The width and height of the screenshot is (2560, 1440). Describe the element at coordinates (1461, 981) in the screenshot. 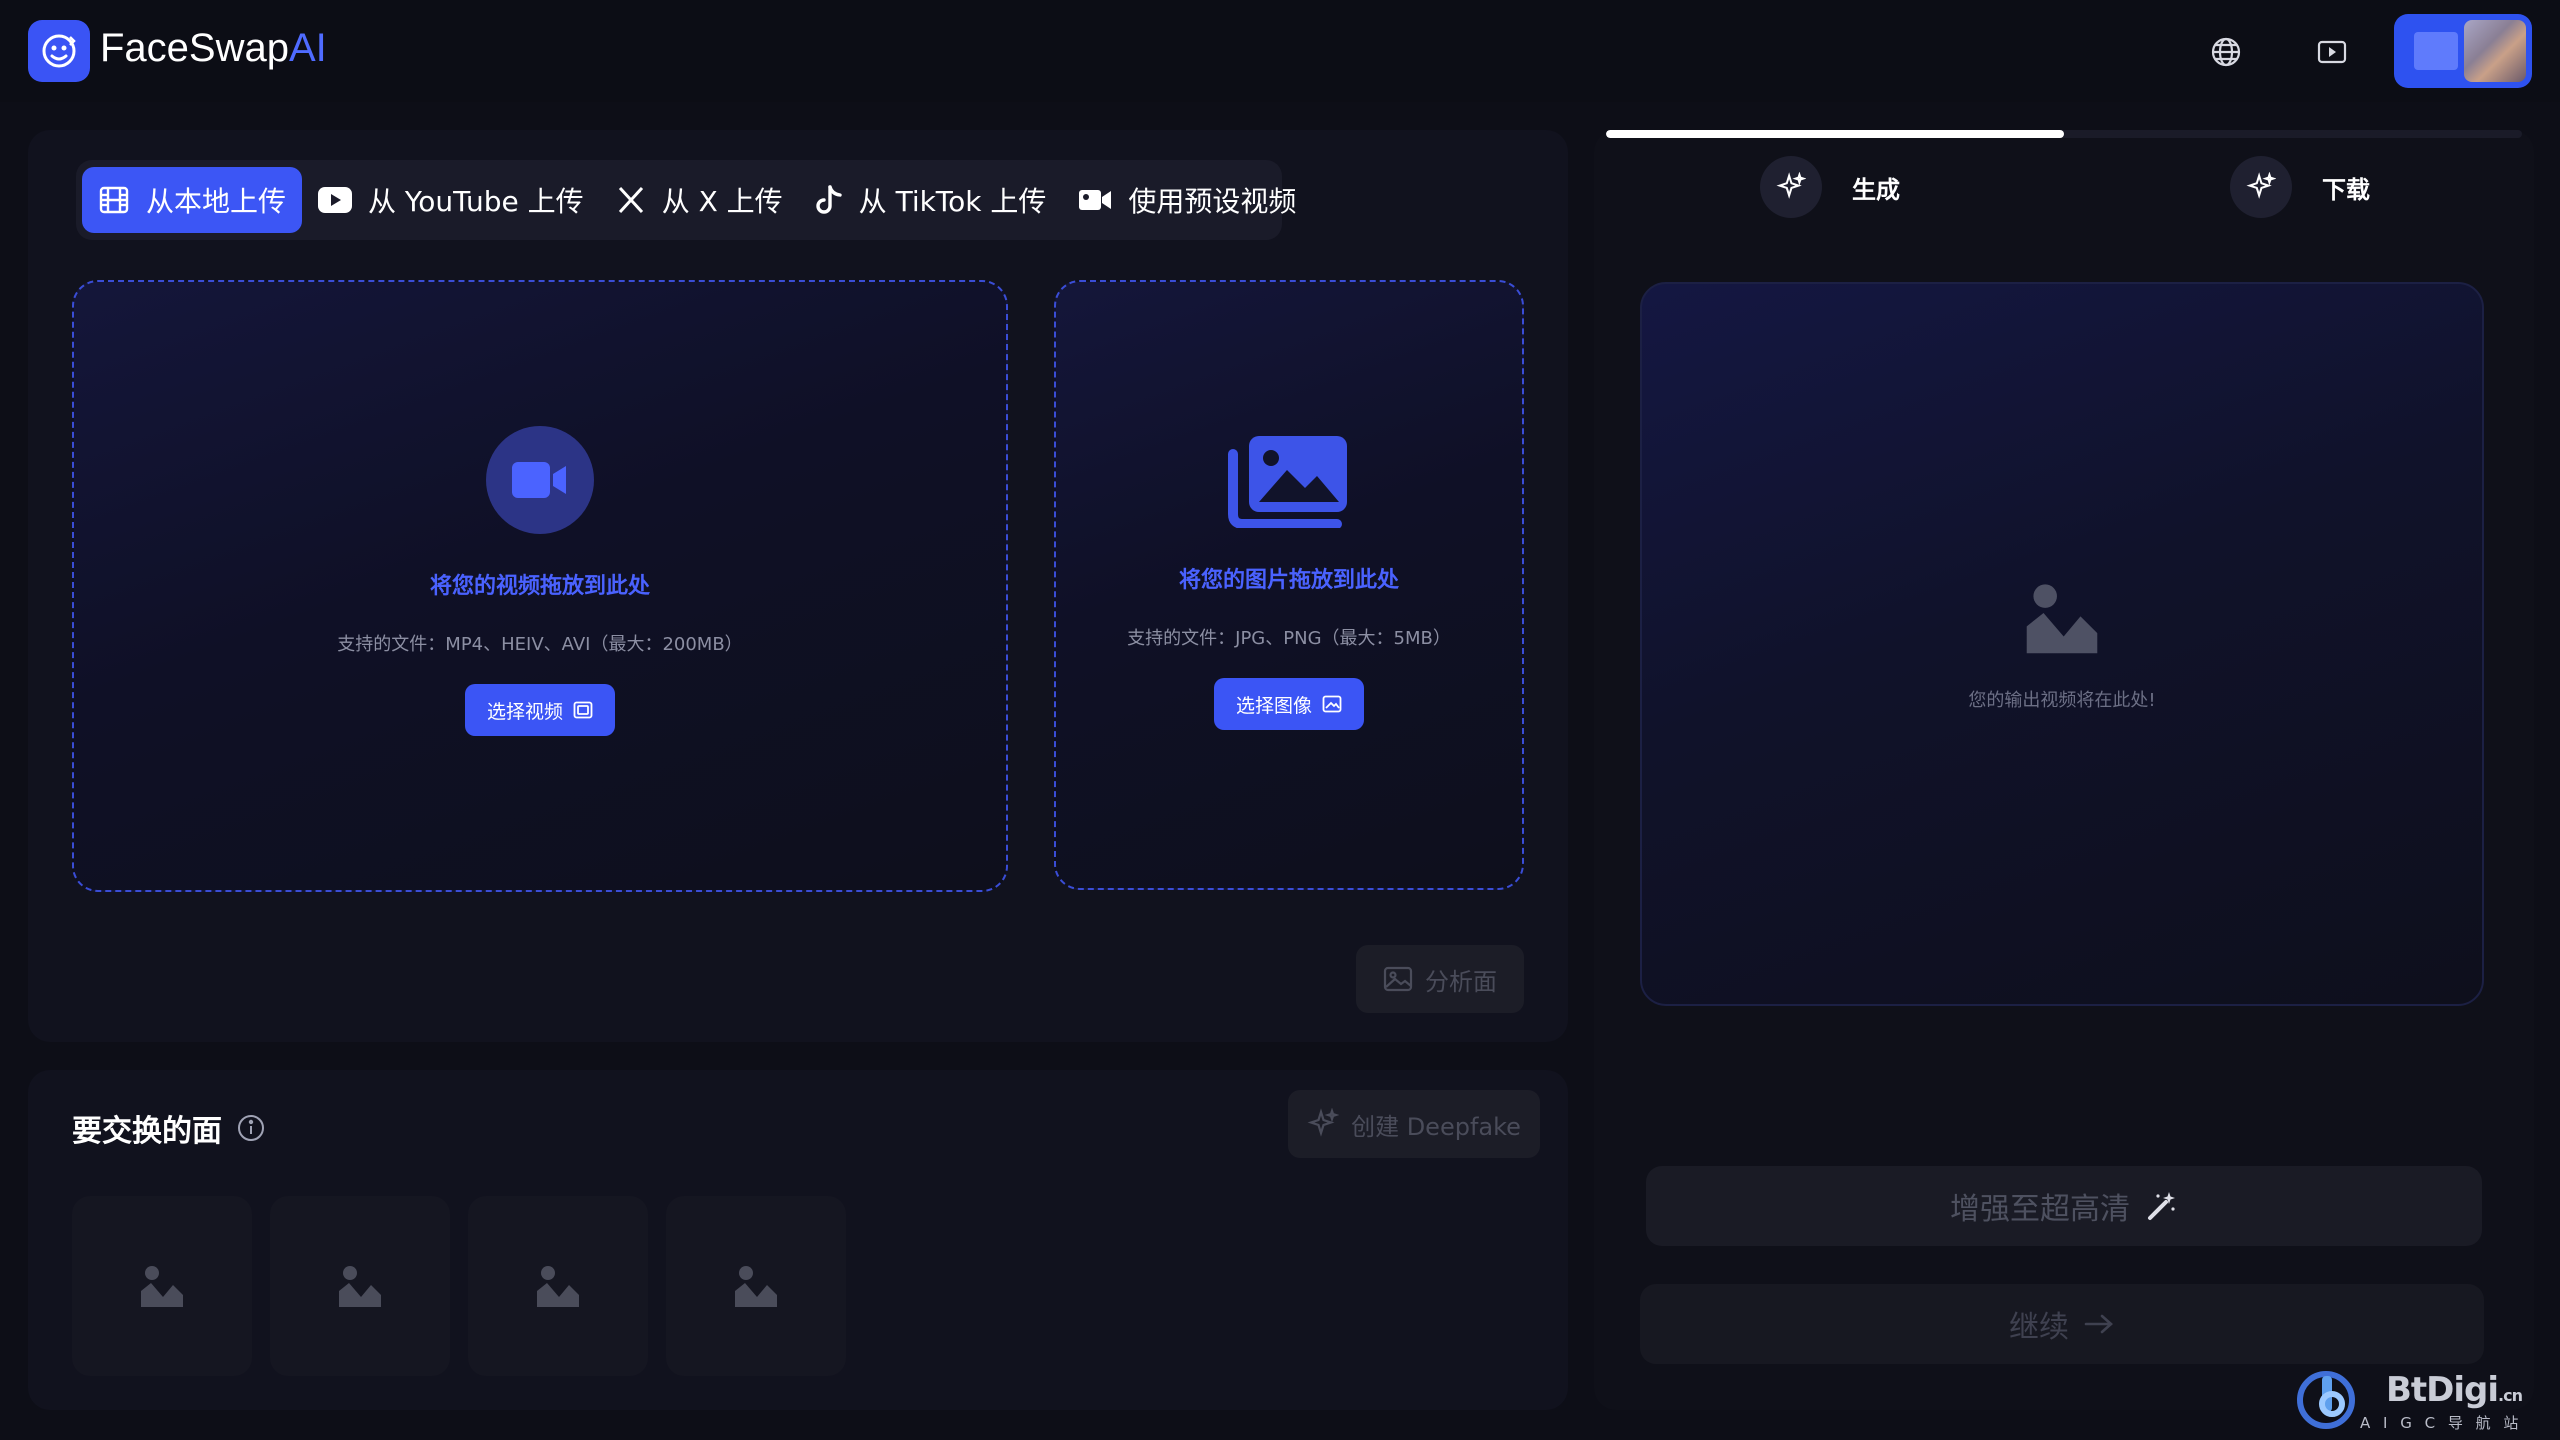

I see `analyze-faces-label: 分析面` at that location.